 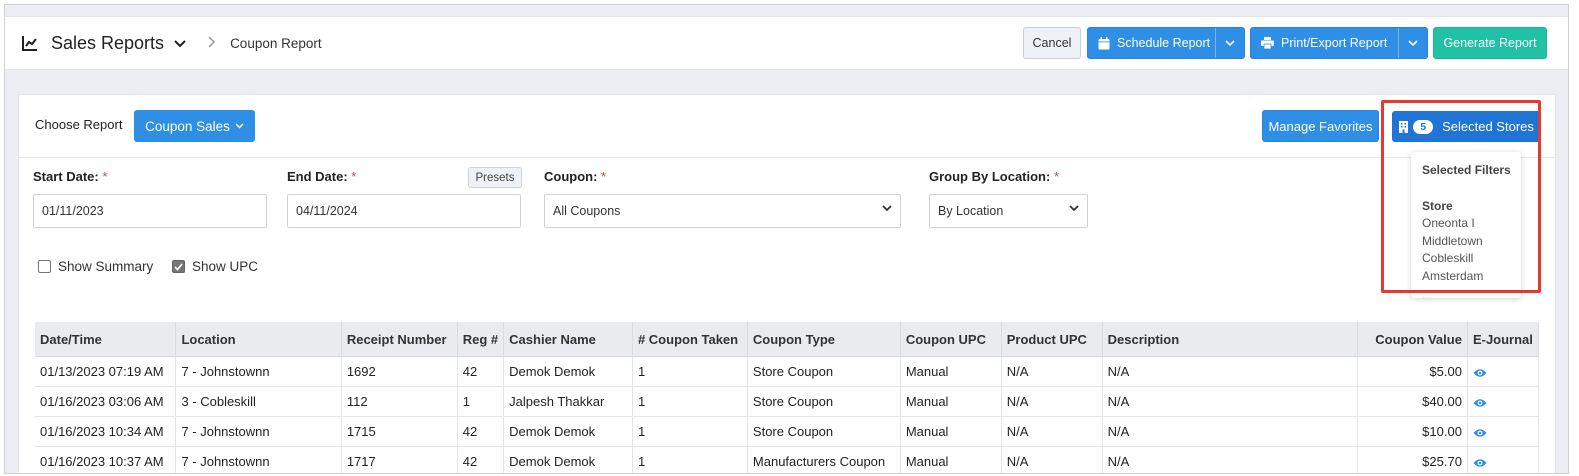 I want to click on popover-store-item: Cobleskill, so click(x=1448, y=258).